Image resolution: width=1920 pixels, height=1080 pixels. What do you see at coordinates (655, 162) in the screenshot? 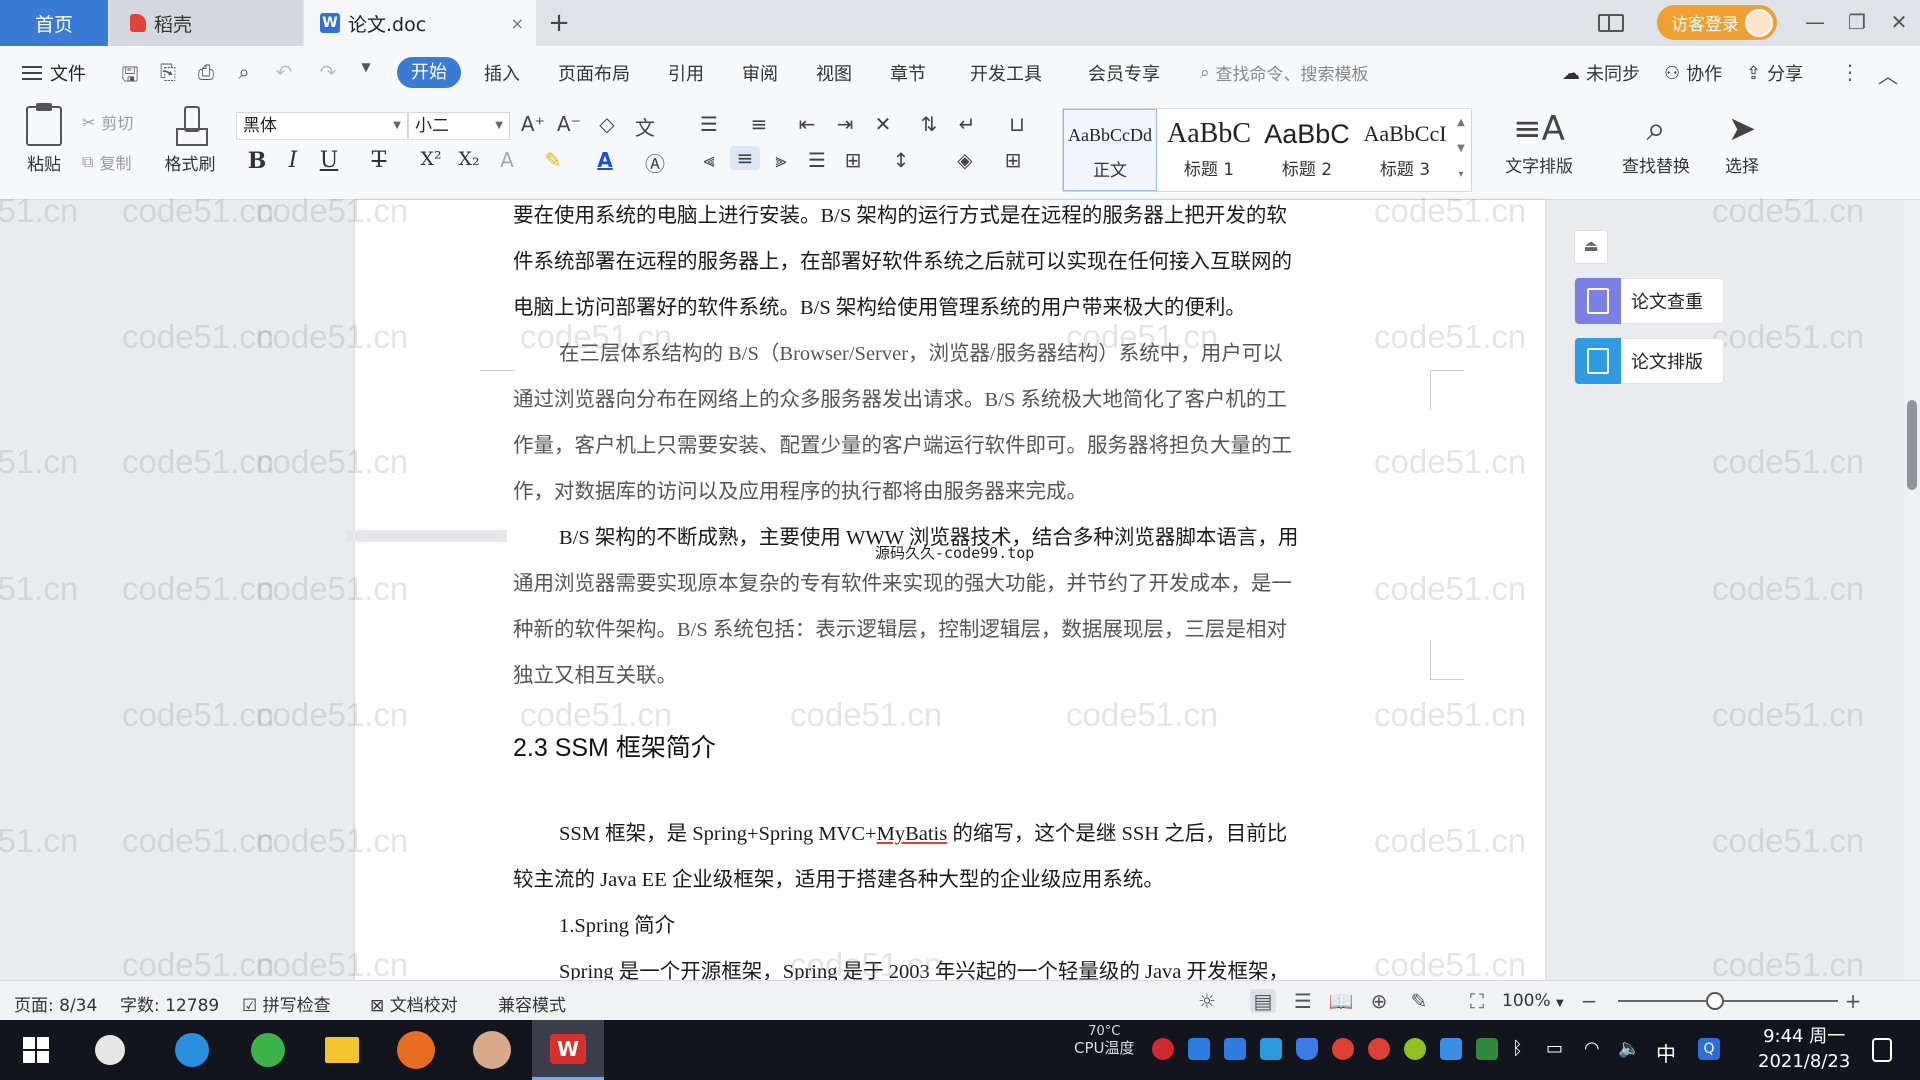
I see `character-border-icon: Ⓐ` at bounding box center [655, 162].